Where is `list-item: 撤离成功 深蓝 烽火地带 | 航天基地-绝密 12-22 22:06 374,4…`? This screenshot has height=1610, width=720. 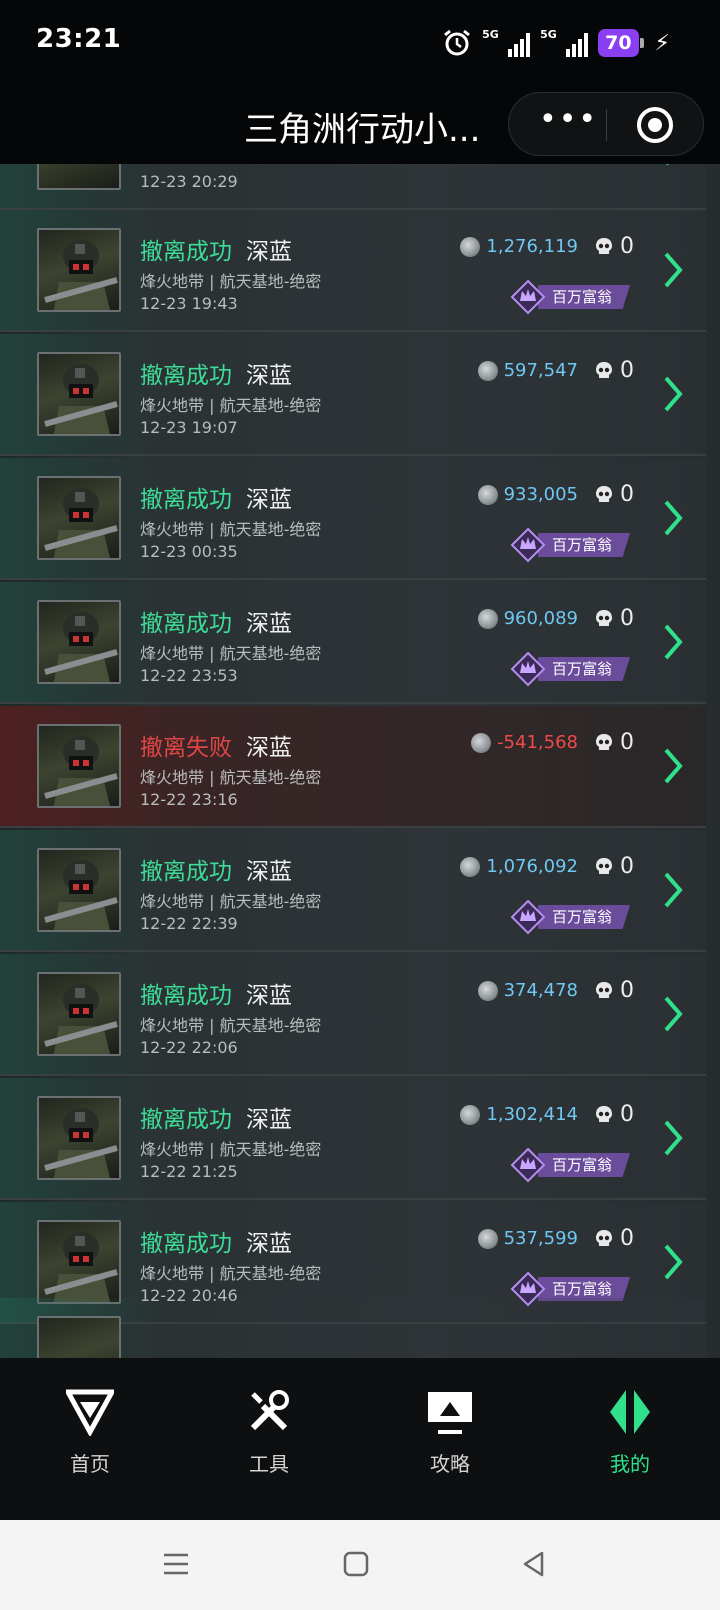
list-item: 撤离成功 深蓝 烽火地带 | 航天基地-绝密 12-22 22:06 374,4… is located at coordinates (353, 1015).